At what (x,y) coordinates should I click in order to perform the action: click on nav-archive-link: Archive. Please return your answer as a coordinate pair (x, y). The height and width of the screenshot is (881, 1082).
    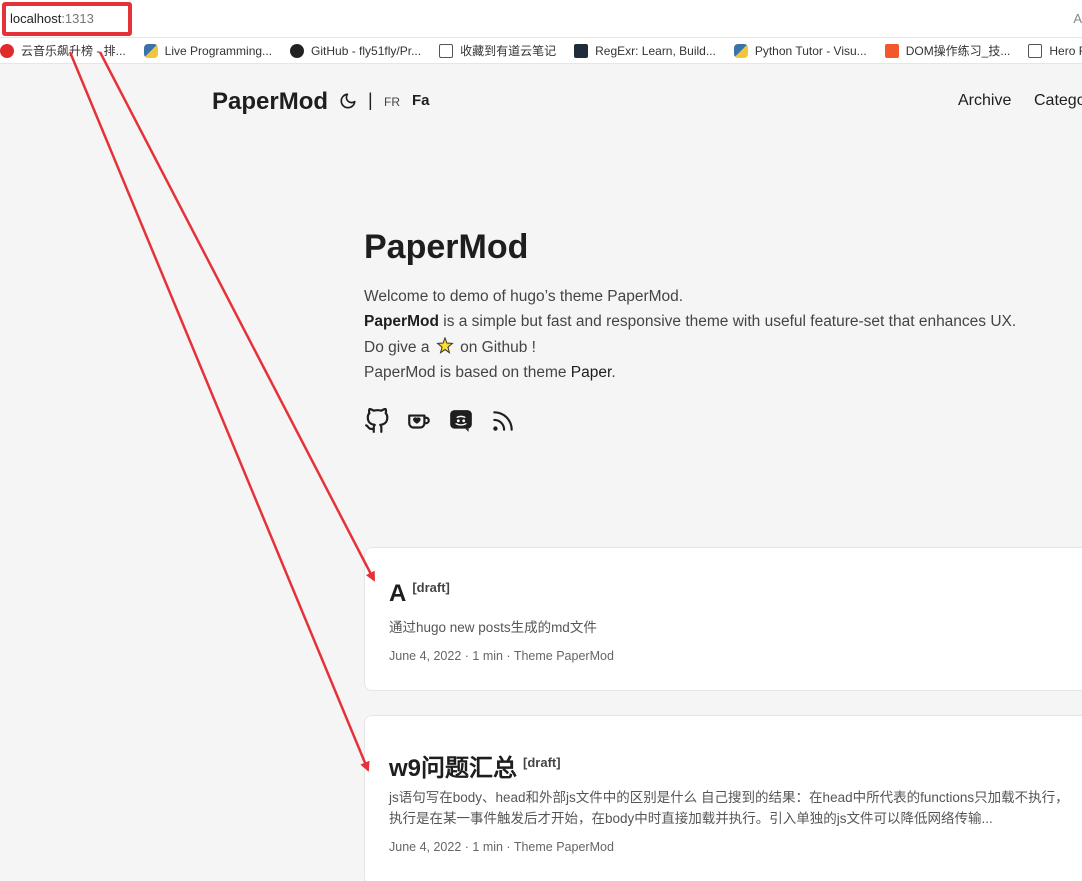
    Looking at the image, I should click on (984, 101).